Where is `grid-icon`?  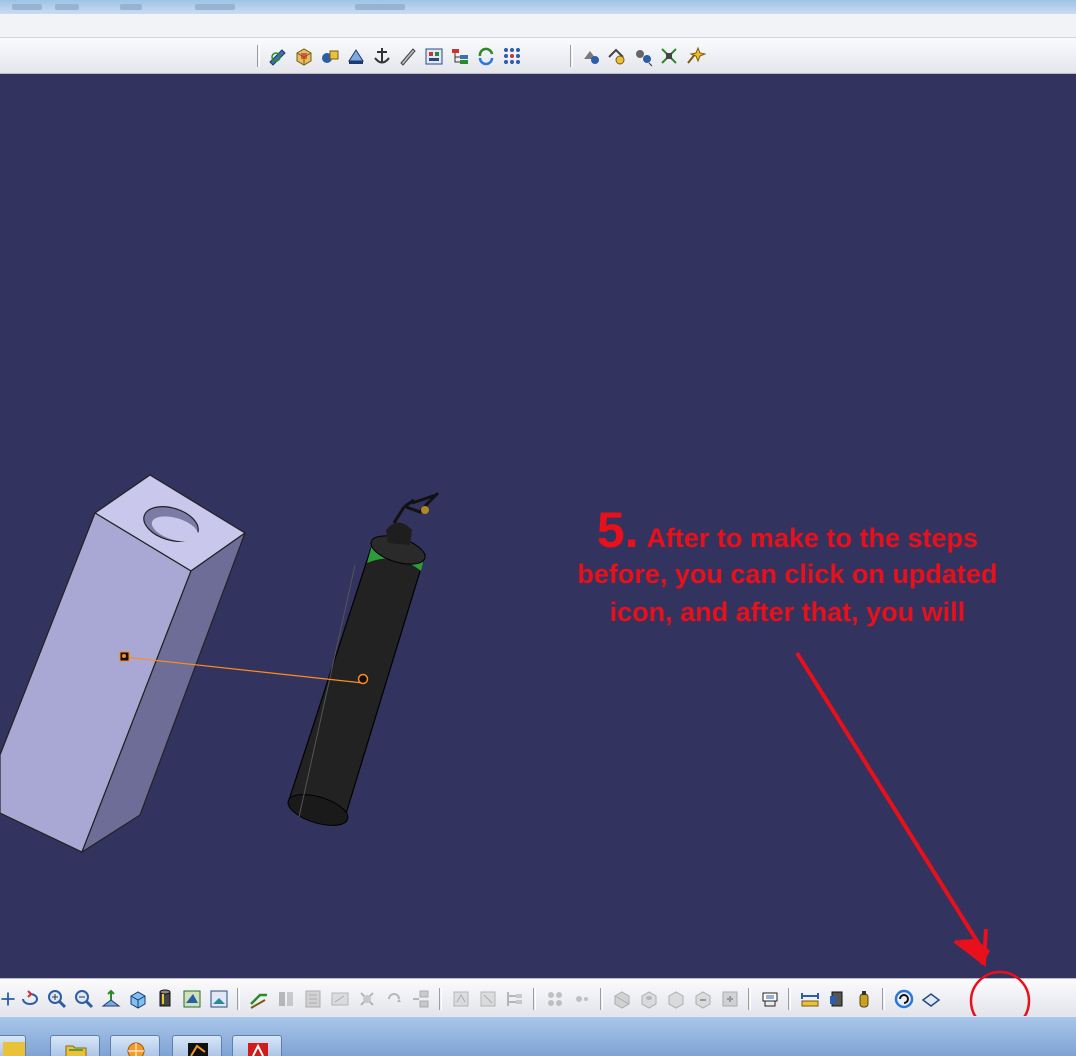 grid-icon is located at coordinates (512, 56).